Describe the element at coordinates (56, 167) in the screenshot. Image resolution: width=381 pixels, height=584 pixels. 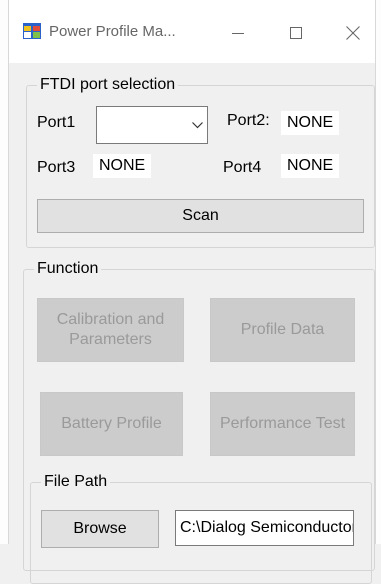
I see `port3-label: Port3` at that location.